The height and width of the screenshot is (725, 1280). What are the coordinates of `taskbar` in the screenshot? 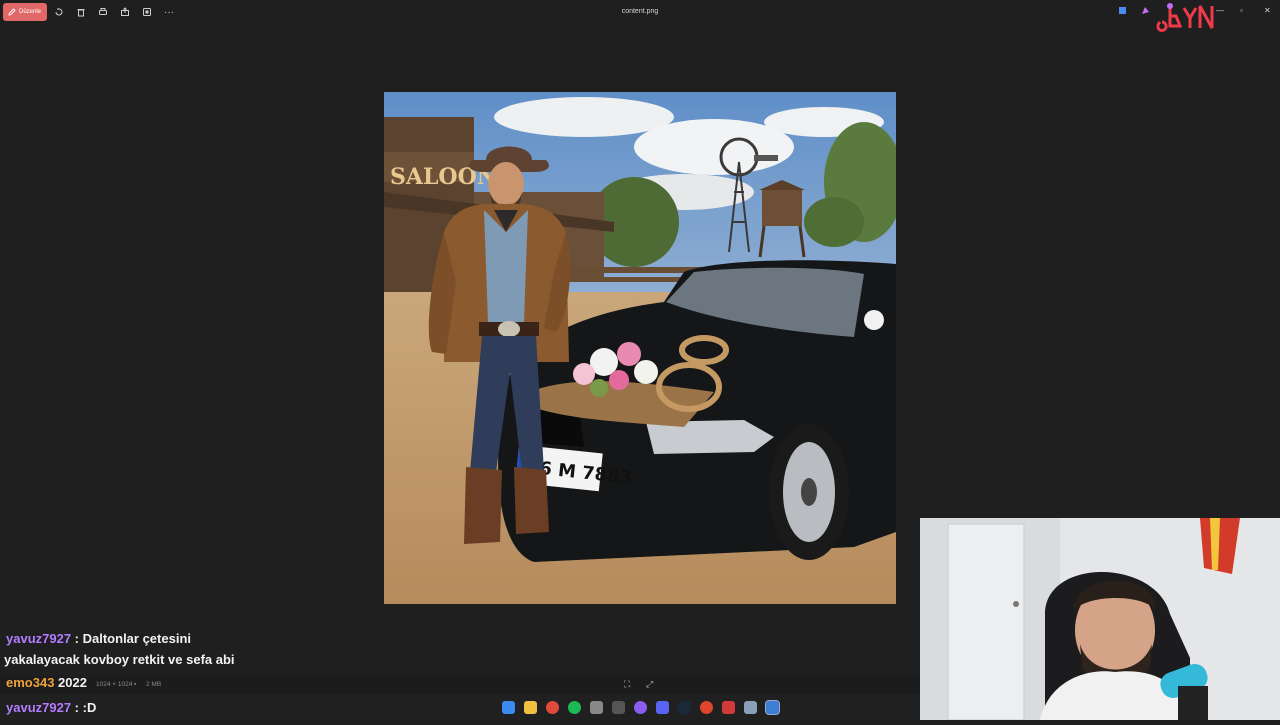 It's located at (460, 708).